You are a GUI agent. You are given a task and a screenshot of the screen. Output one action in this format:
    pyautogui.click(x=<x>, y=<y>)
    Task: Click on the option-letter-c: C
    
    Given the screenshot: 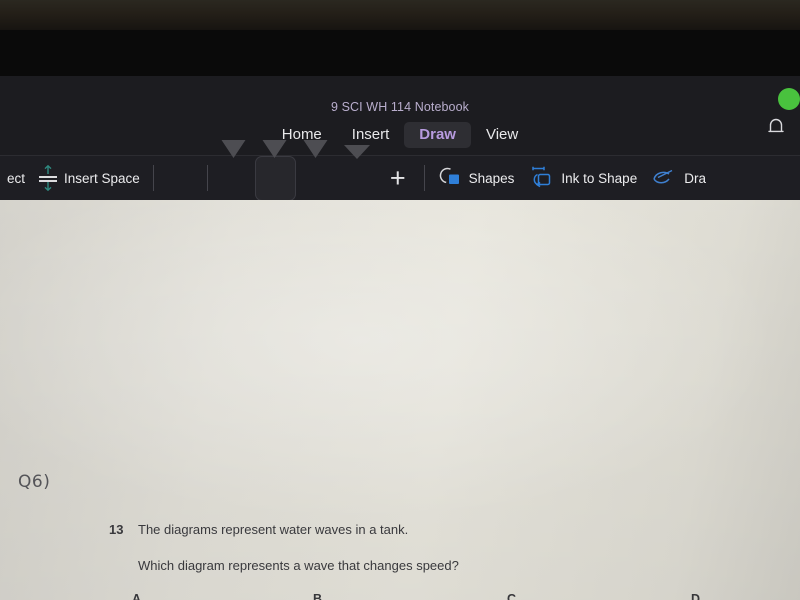 What is the action you would take?
    pyautogui.click(x=512, y=596)
    